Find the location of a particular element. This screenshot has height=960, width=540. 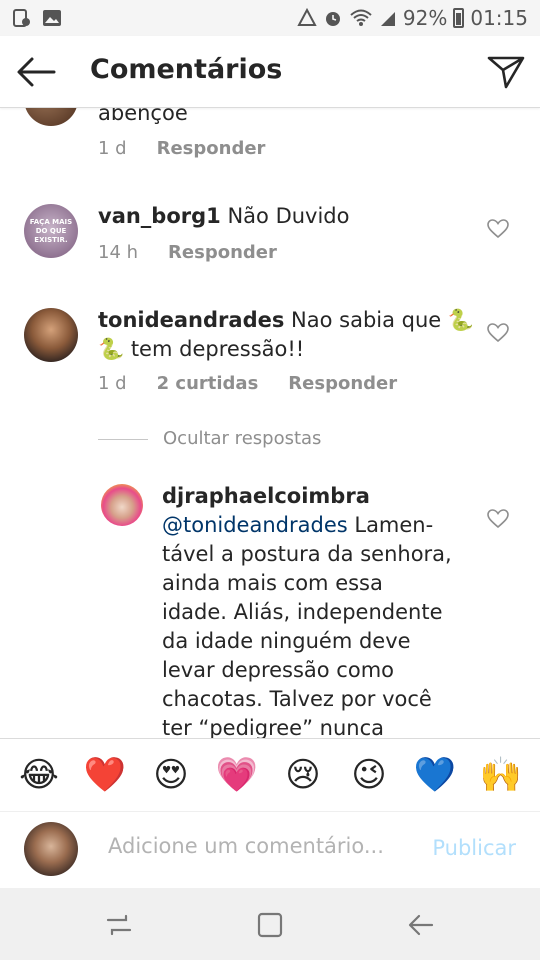

comment-body-line-2: 🐍 tem depressão!! is located at coordinates (201, 349).